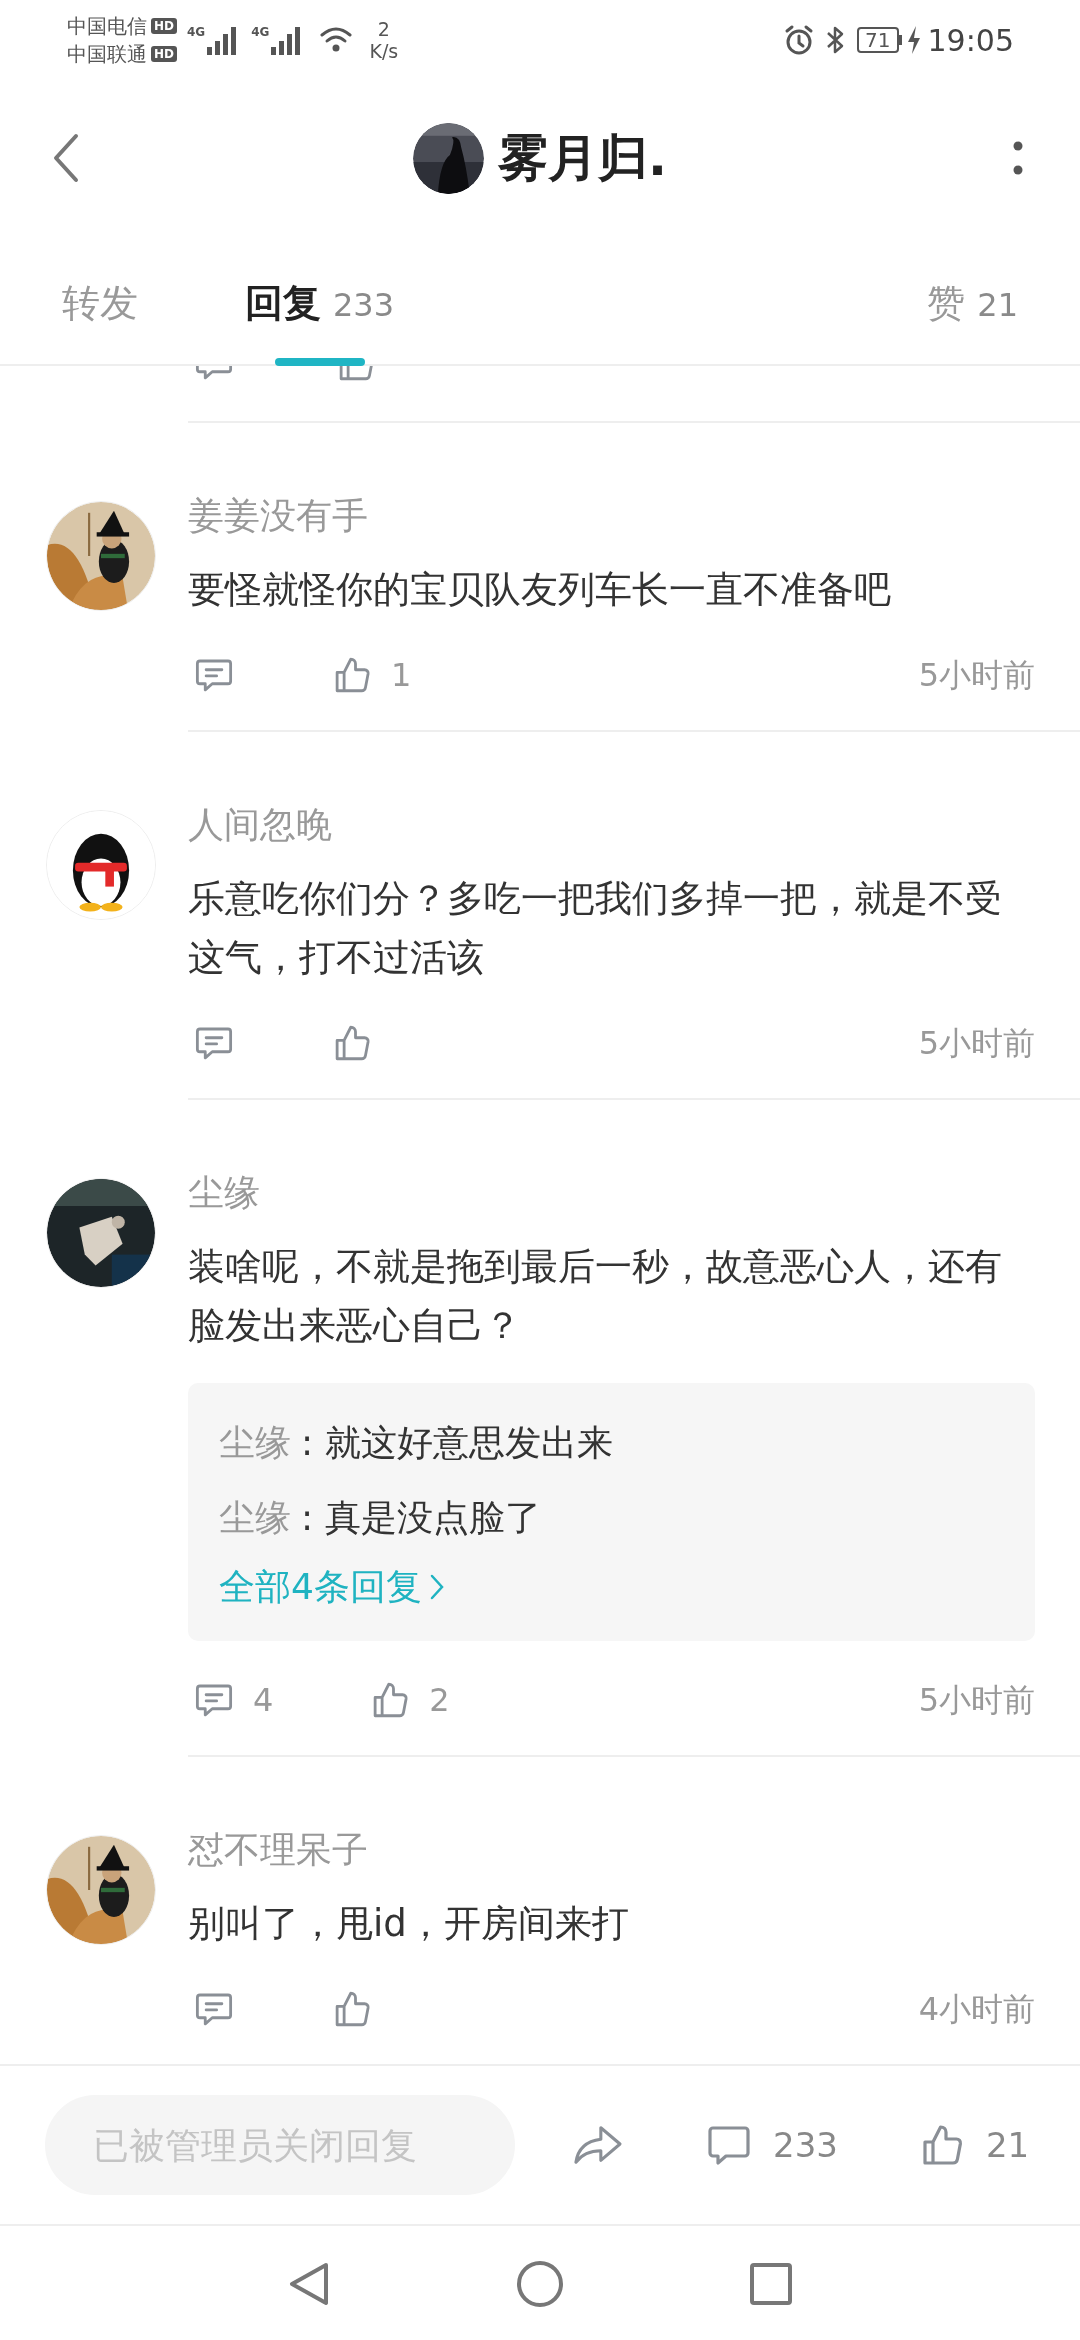  What do you see at coordinates (263, 1700) in the screenshot?
I see `reply-count: 4` at bounding box center [263, 1700].